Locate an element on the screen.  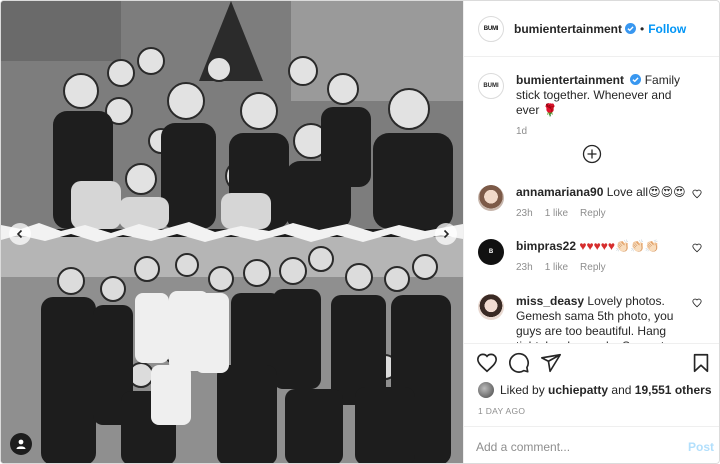
account-avatar: BUMI is located at coordinates (491, 28).